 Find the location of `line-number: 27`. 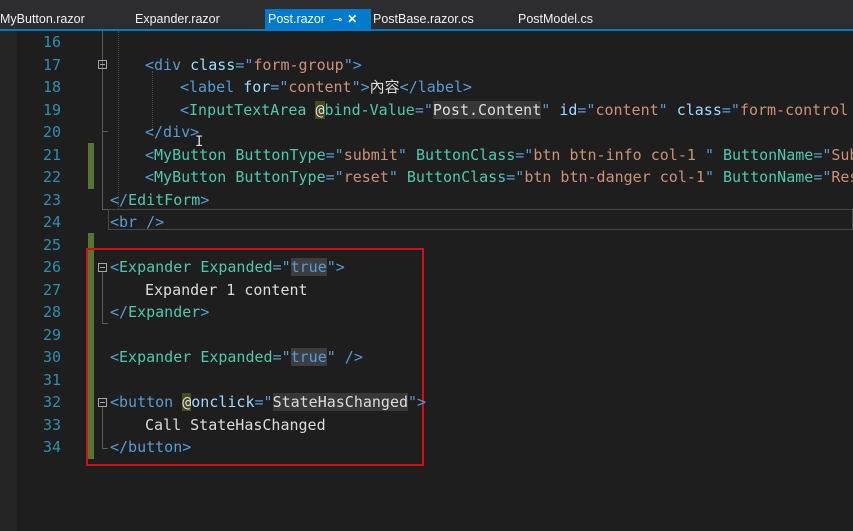

line-number: 27 is located at coordinates (51, 289).